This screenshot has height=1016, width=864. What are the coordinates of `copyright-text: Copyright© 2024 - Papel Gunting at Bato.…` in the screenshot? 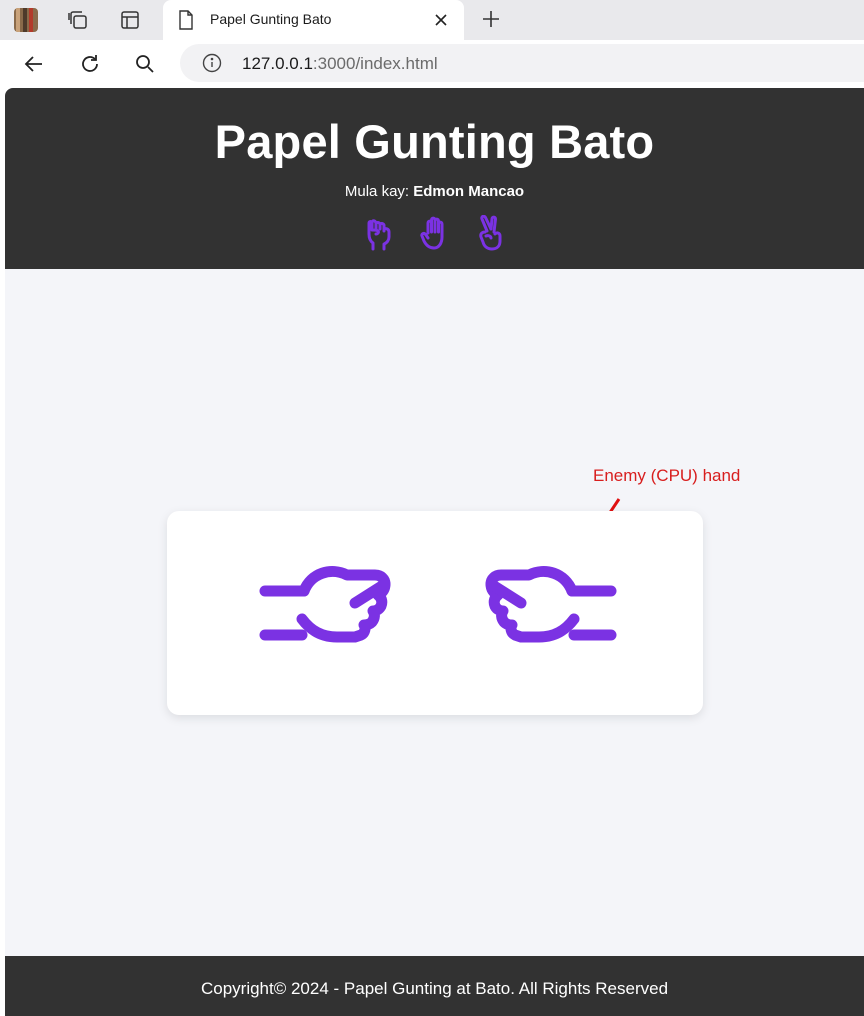 It's located at (434, 988).